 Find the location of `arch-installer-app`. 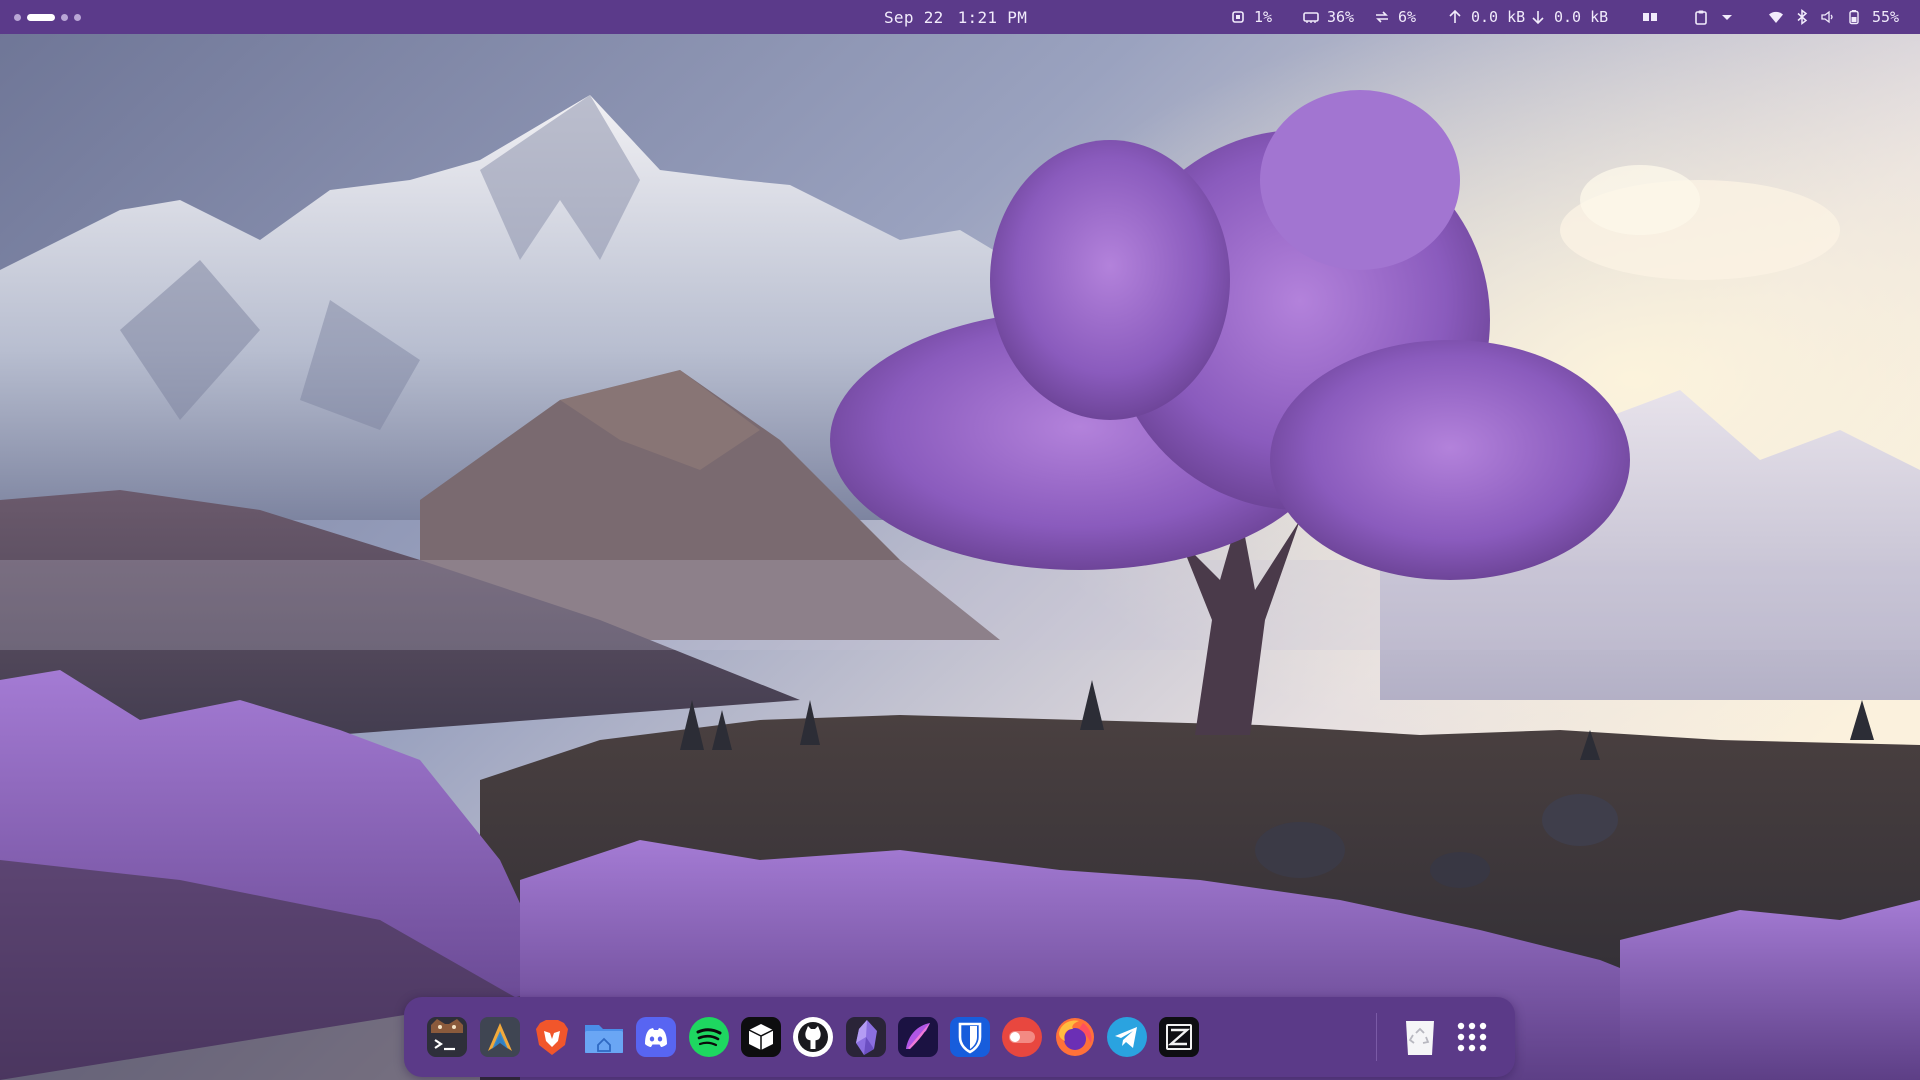

arch-installer-app is located at coordinates (500, 1037).